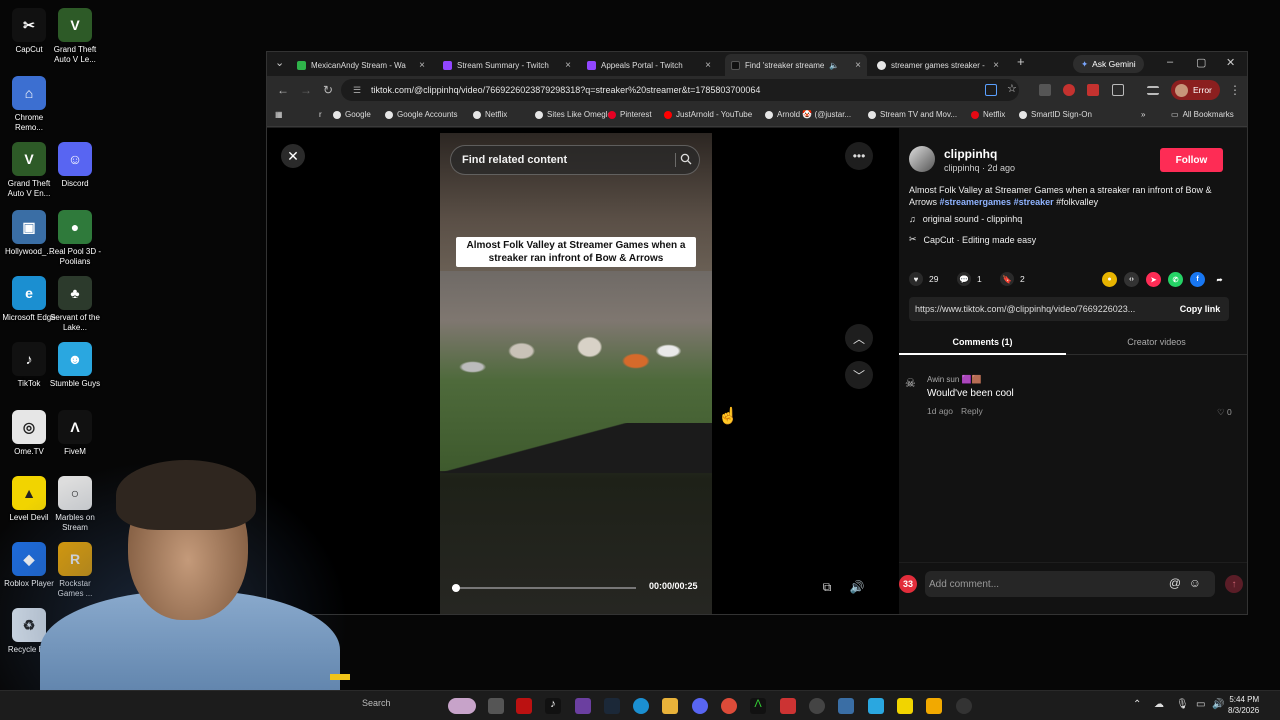 The image size is (1280, 720). What do you see at coordinates (1153, 90) in the screenshot?
I see `reading-list-icon` at bounding box center [1153, 90].